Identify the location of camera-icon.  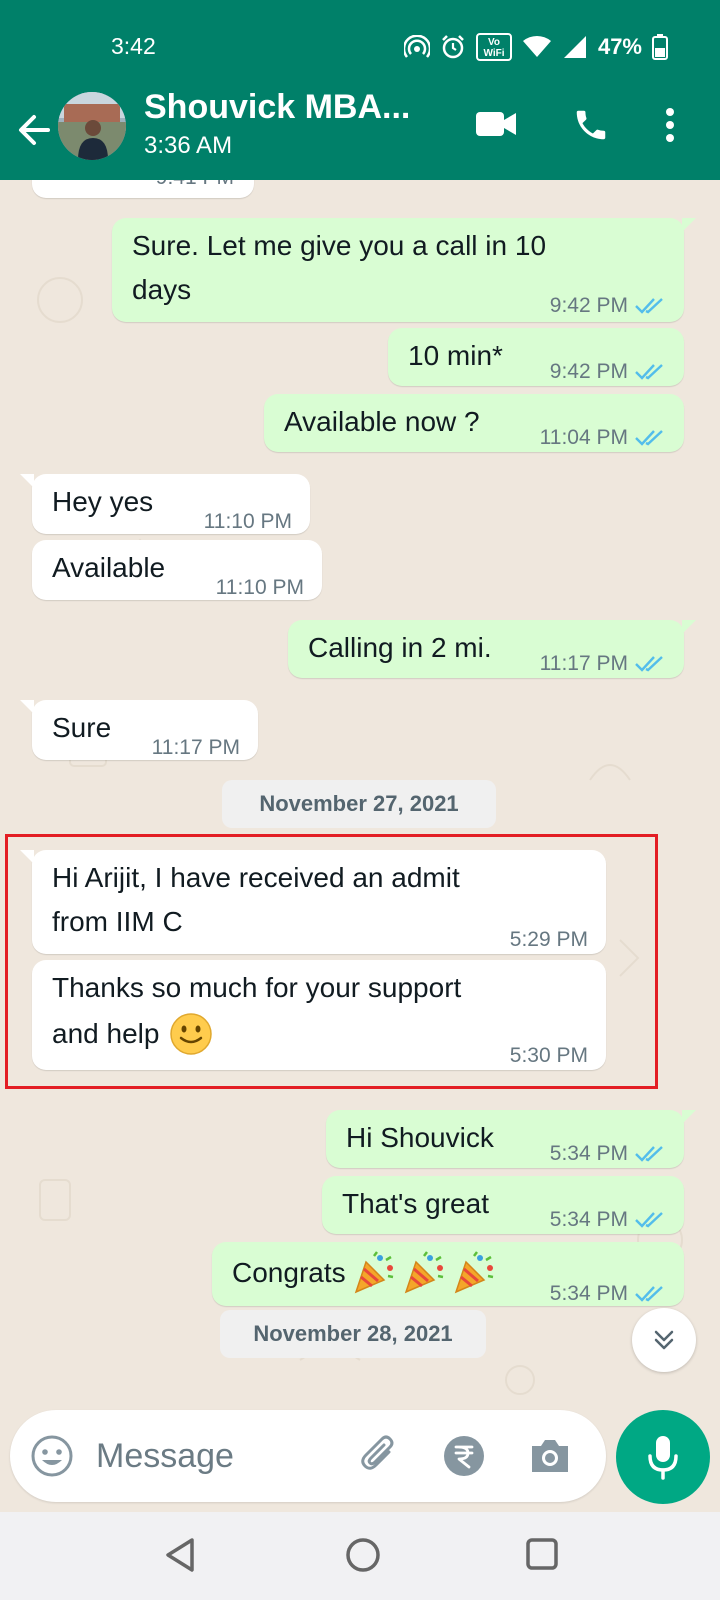
(550, 1456).